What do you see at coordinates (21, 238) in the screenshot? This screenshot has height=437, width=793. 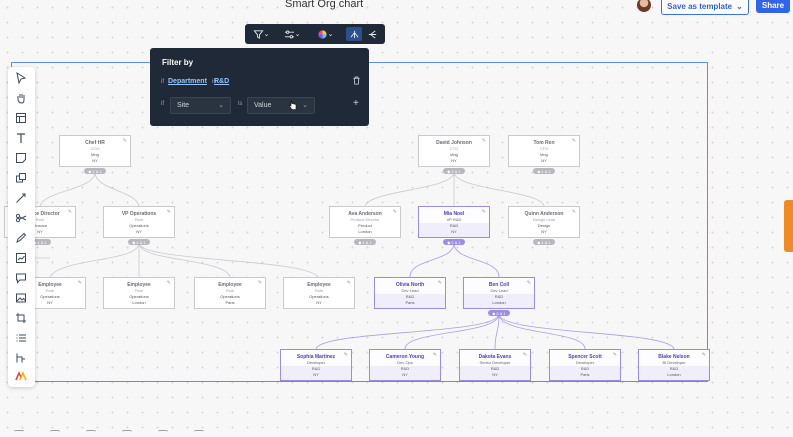 I see `pen-icon` at bounding box center [21, 238].